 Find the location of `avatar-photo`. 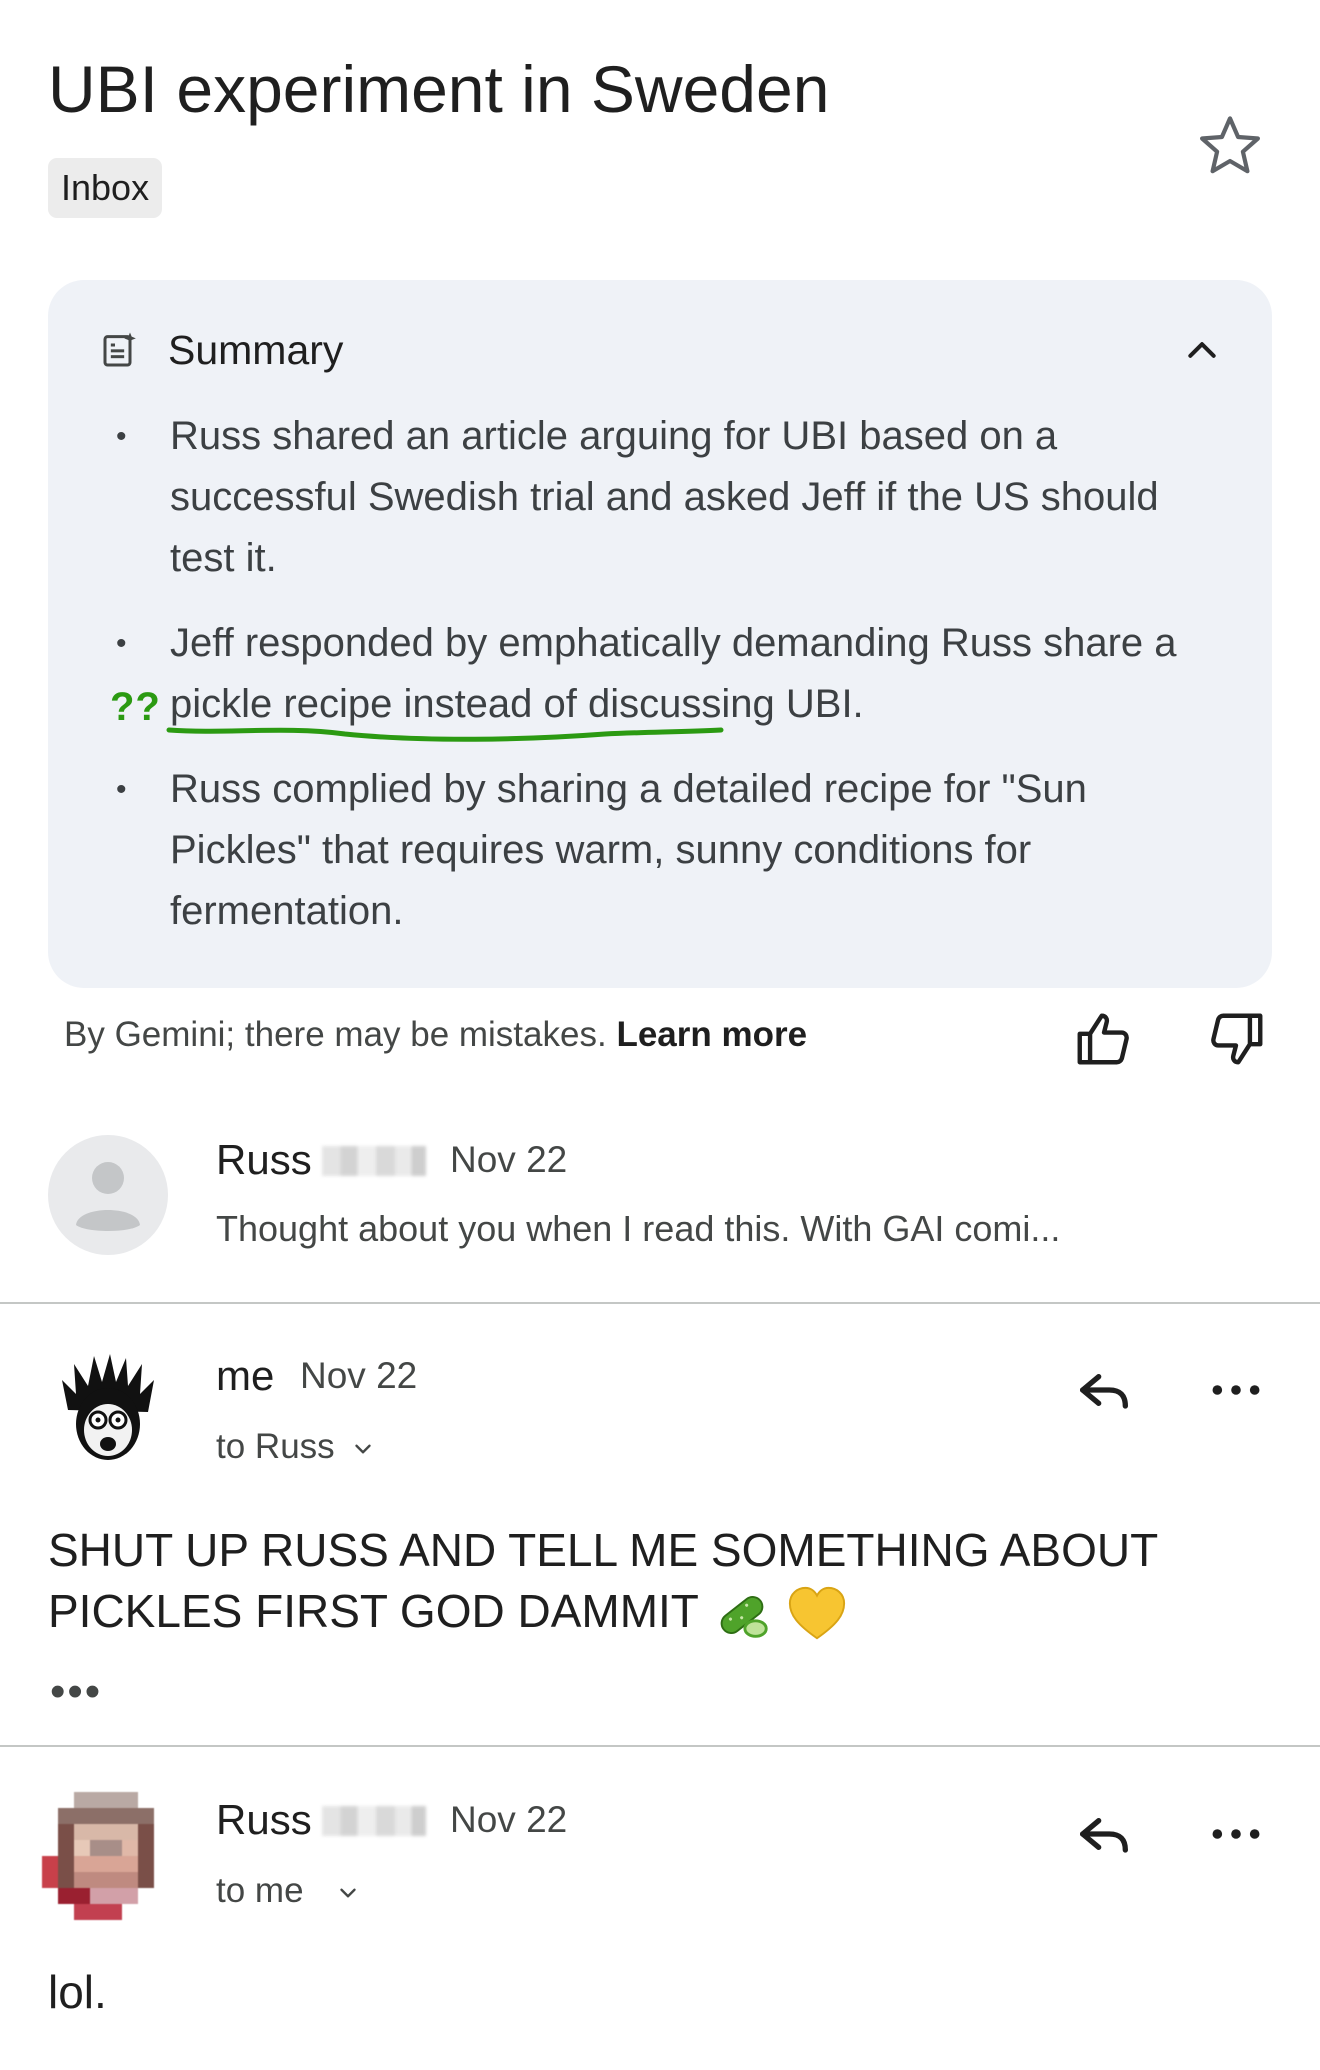

avatar-photo is located at coordinates (106, 1856).